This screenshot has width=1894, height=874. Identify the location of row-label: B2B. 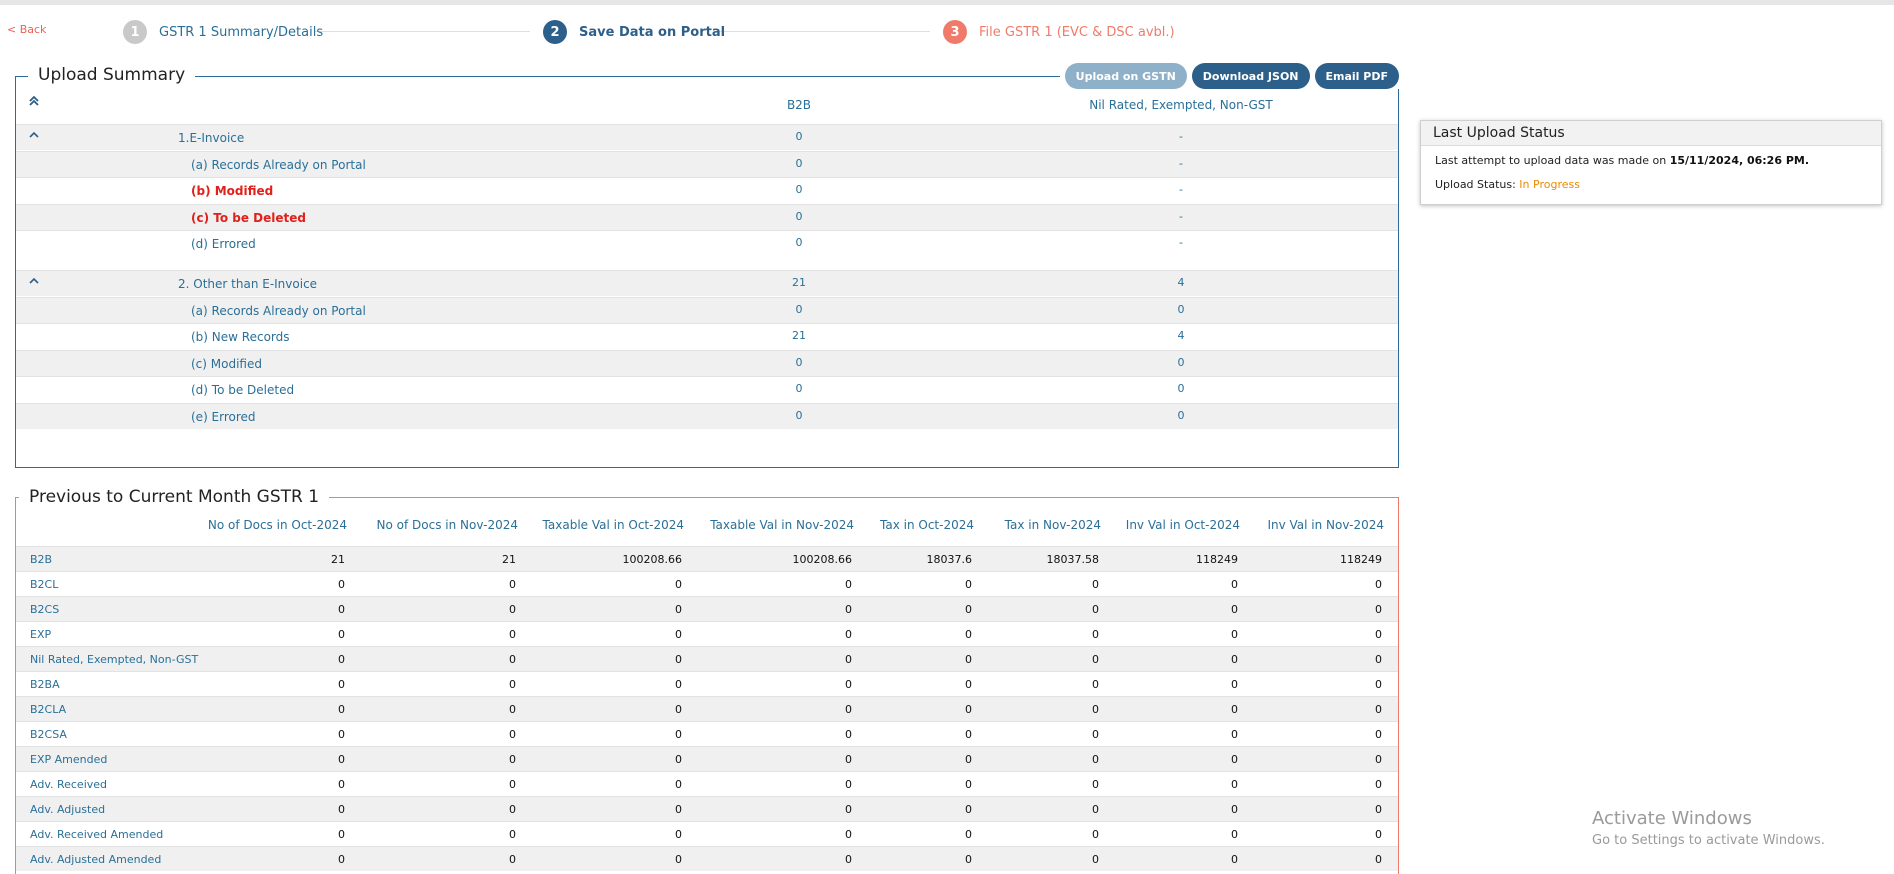
(41, 559).